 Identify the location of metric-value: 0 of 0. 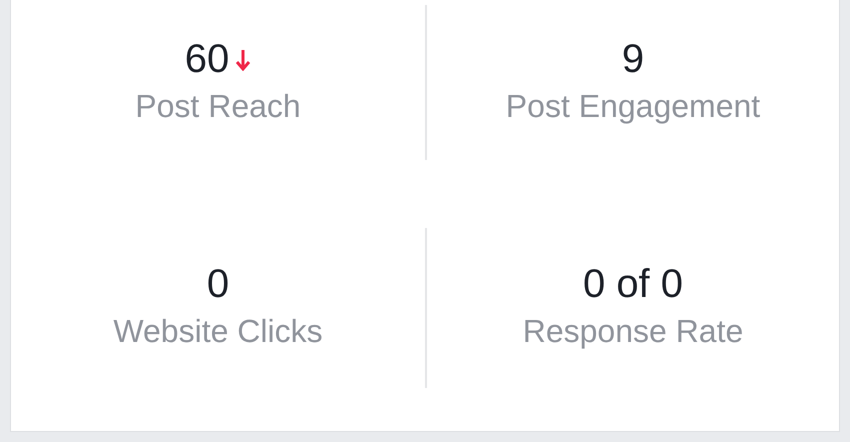
(633, 284).